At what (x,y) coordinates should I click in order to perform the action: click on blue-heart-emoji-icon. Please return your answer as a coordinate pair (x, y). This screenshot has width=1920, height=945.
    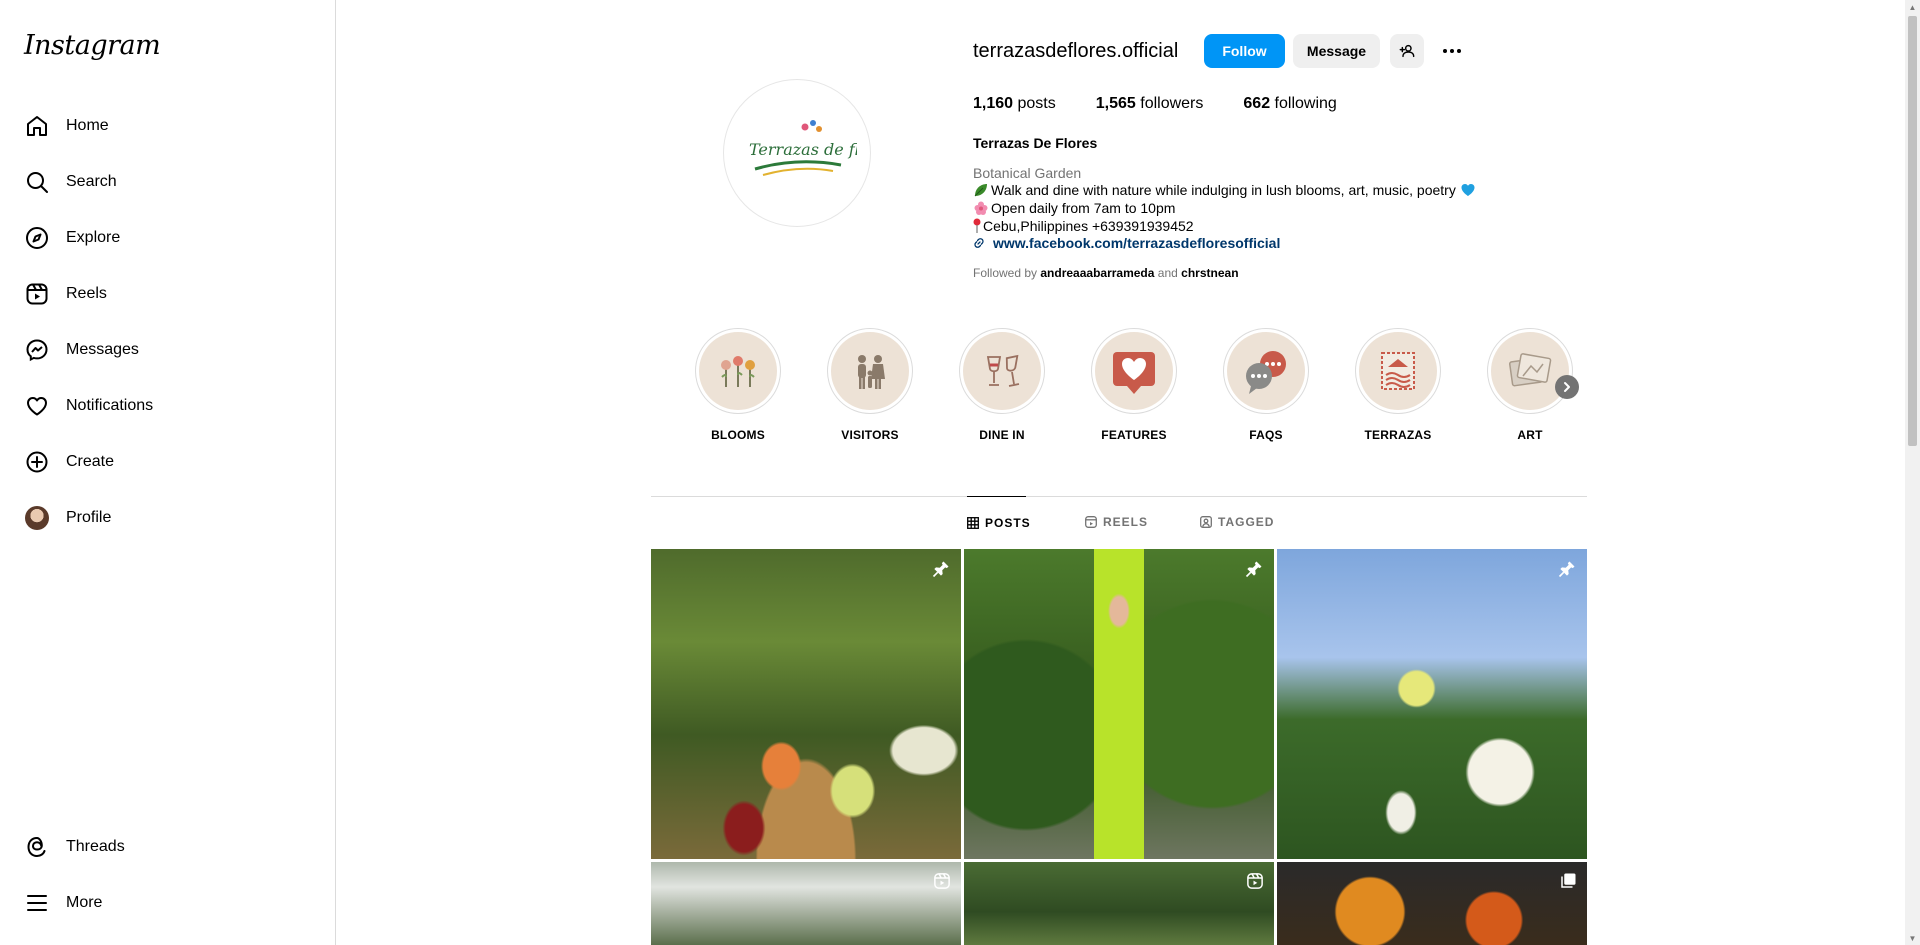
    Looking at the image, I should click on (1468, 190).